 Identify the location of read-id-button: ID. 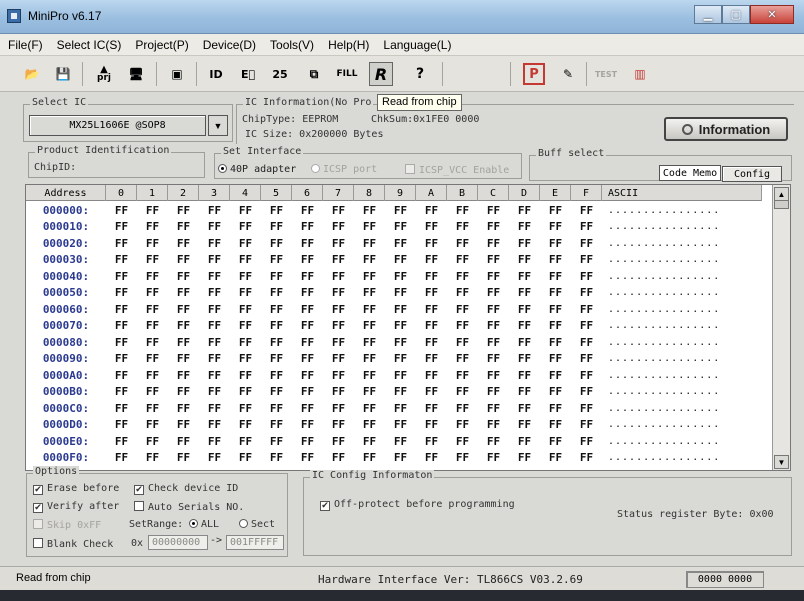
(216, 74).